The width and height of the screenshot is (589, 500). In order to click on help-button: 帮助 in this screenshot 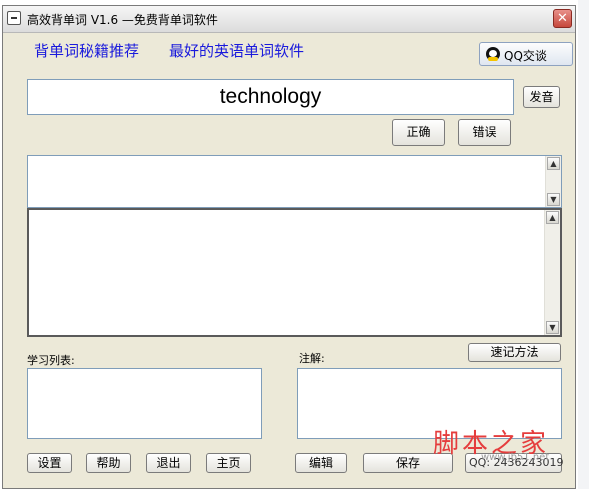, I will do `click(108, 463)`.